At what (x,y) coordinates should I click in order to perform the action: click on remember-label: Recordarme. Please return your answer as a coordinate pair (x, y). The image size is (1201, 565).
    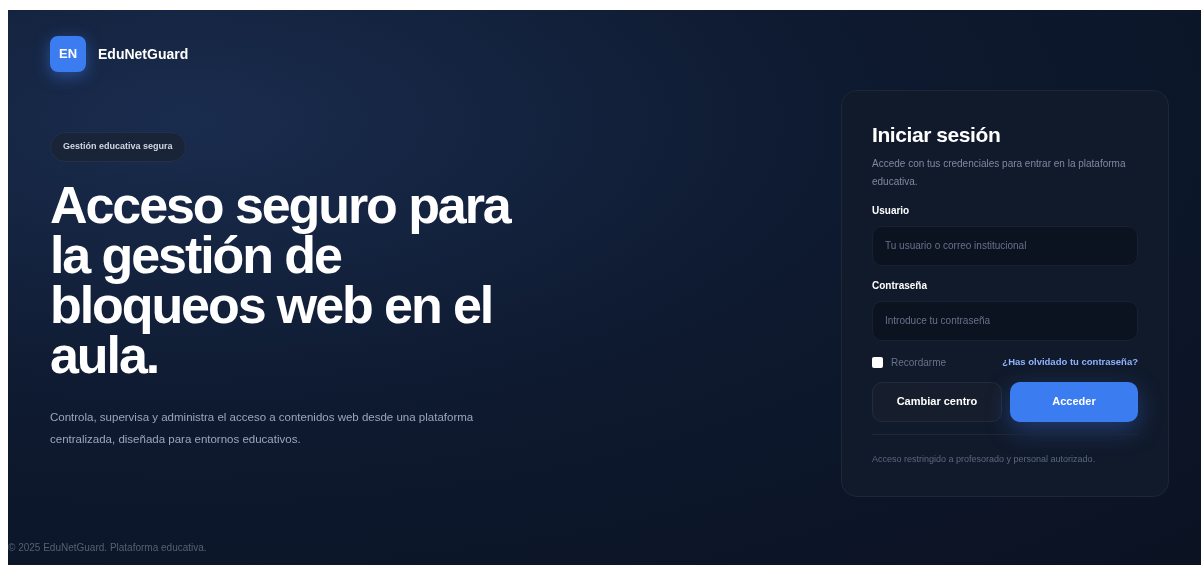
    Looking at the image, I should click on (919, 362).